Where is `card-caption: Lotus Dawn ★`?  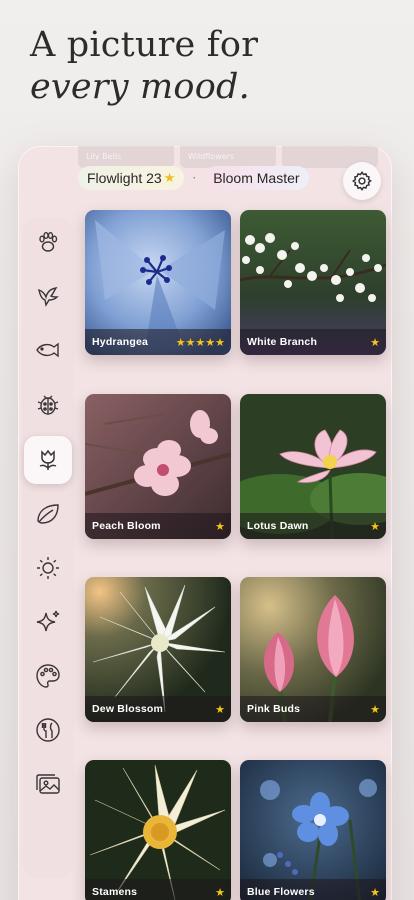 card-caption: Lotus Dawn ★ is located at coordinates (313, 526).